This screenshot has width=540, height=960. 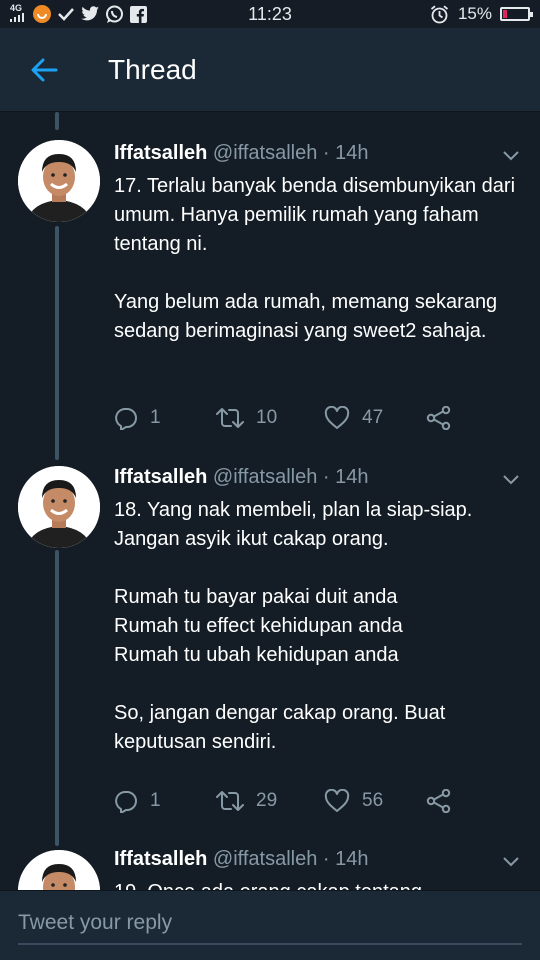 I want to click on back-button, so click(x=44, y=70).